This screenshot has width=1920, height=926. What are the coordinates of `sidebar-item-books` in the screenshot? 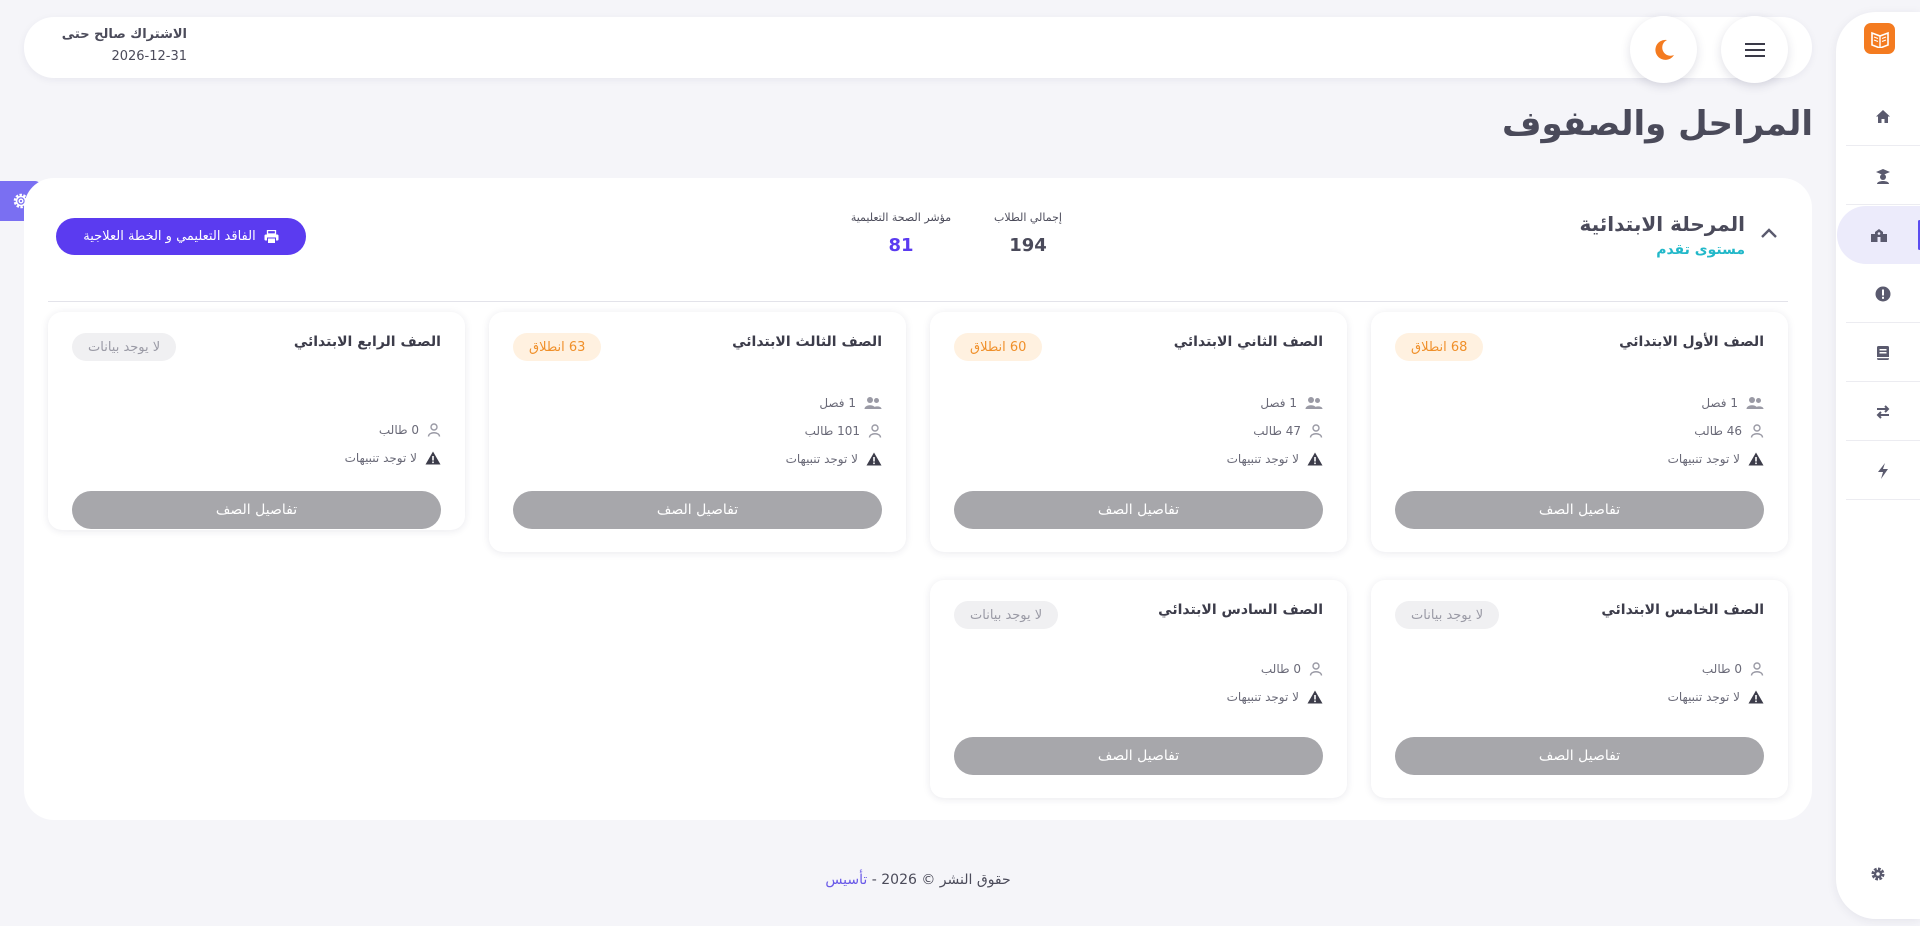 It's located at (1883, 353).